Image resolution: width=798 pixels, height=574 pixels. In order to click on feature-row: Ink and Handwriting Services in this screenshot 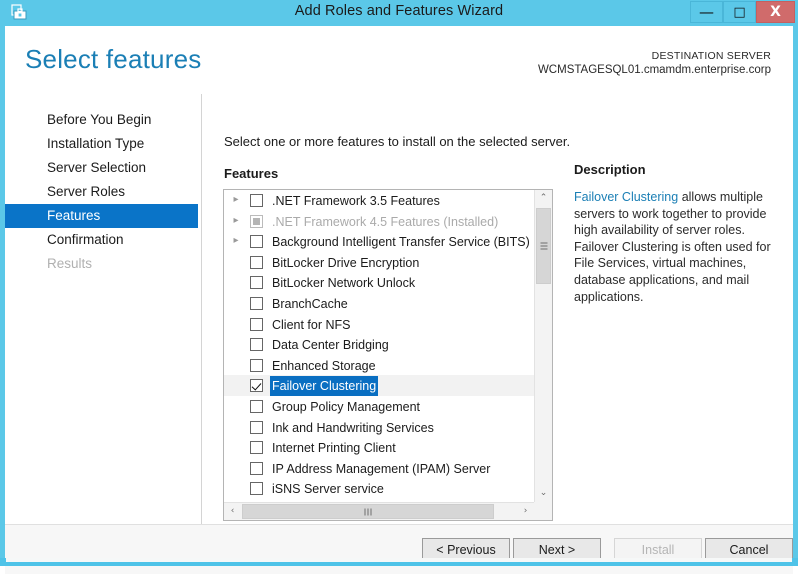, I will do `click(379, 427)`.